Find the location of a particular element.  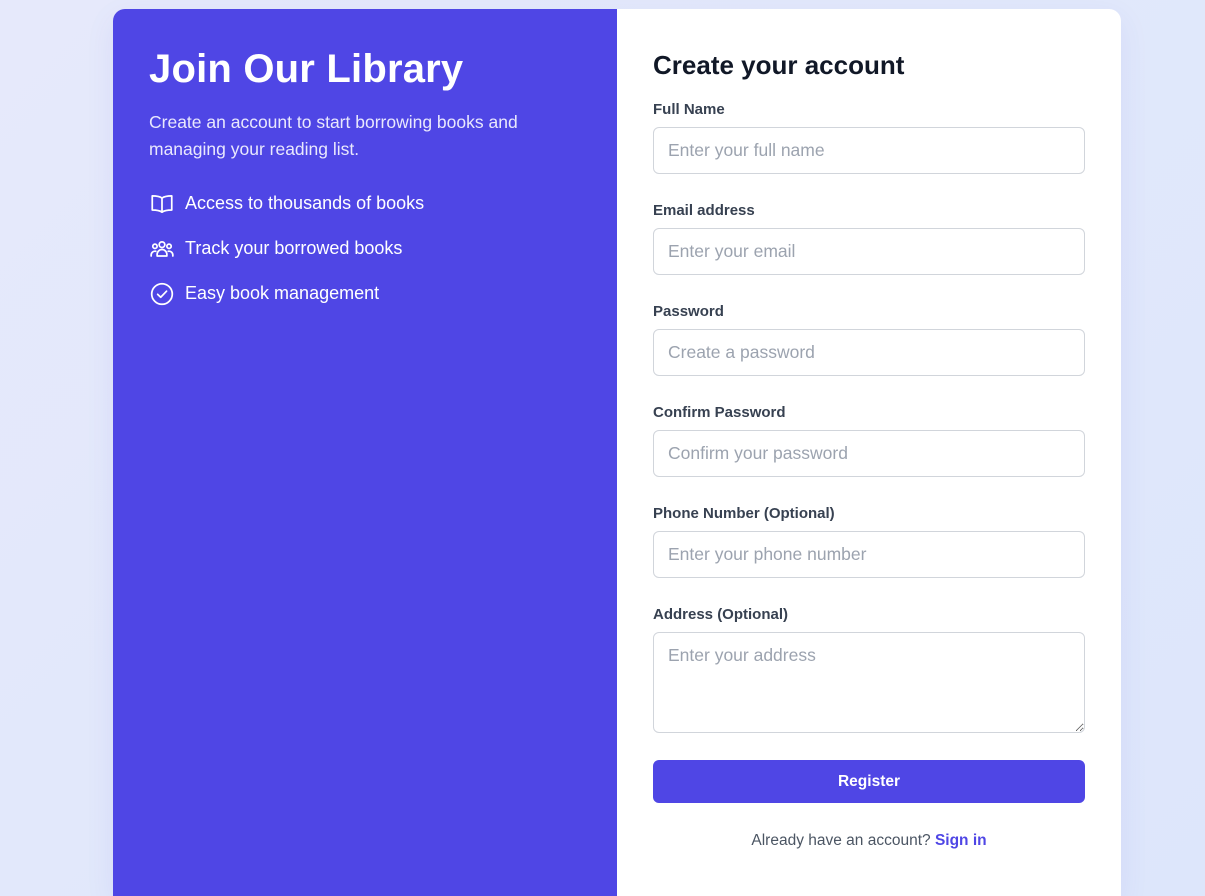

register-button: Register is located at coordinates (869, 781).